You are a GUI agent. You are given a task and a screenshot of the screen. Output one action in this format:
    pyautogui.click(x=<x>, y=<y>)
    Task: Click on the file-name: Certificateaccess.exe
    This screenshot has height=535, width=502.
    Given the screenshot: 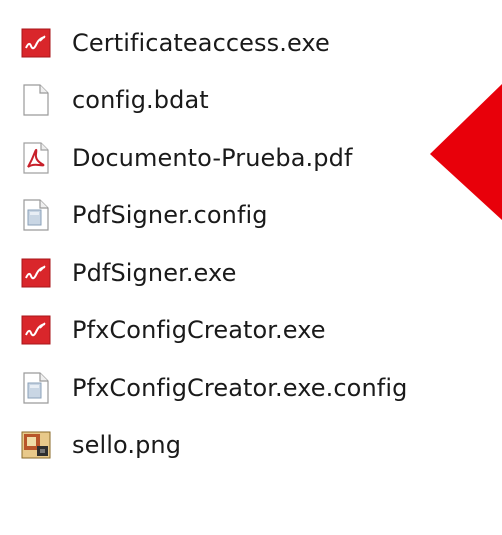 What is the action you would take?
    pyautogui.click(x=201, y=42)
    